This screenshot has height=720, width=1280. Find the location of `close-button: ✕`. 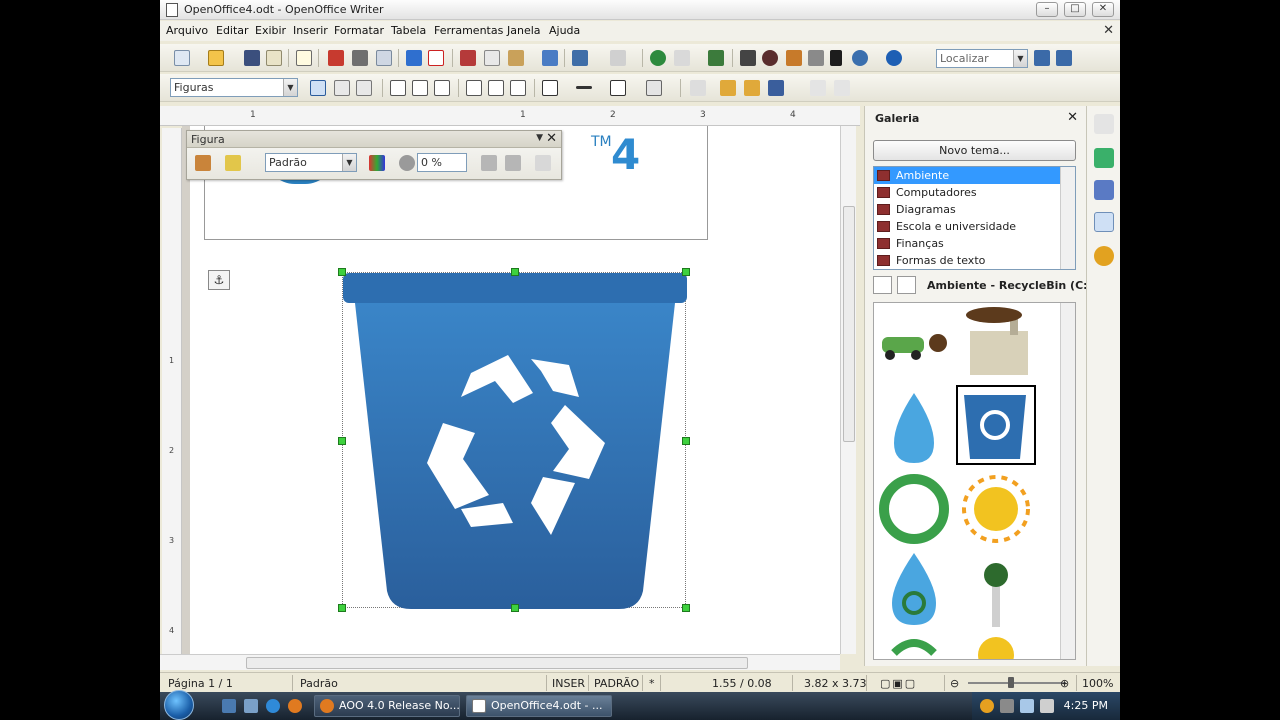

close-button: ✕ is located at coordinates (1103, 9).